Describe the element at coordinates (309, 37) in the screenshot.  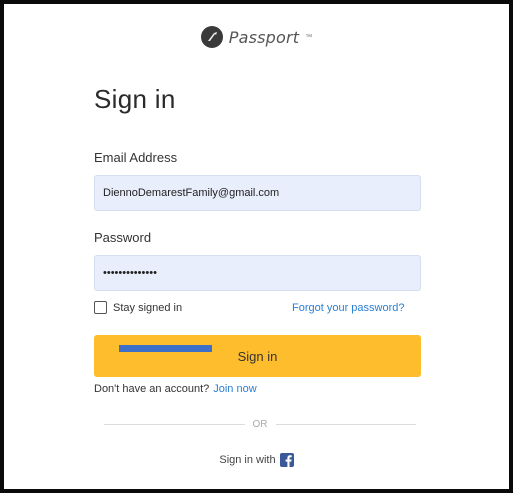
I see `brand-trademark: ™` at that location.